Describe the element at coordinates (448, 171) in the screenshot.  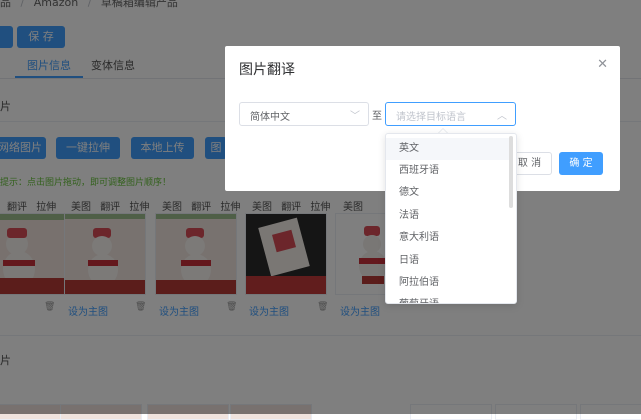
I see `language-option: 西班牙语` at that location.